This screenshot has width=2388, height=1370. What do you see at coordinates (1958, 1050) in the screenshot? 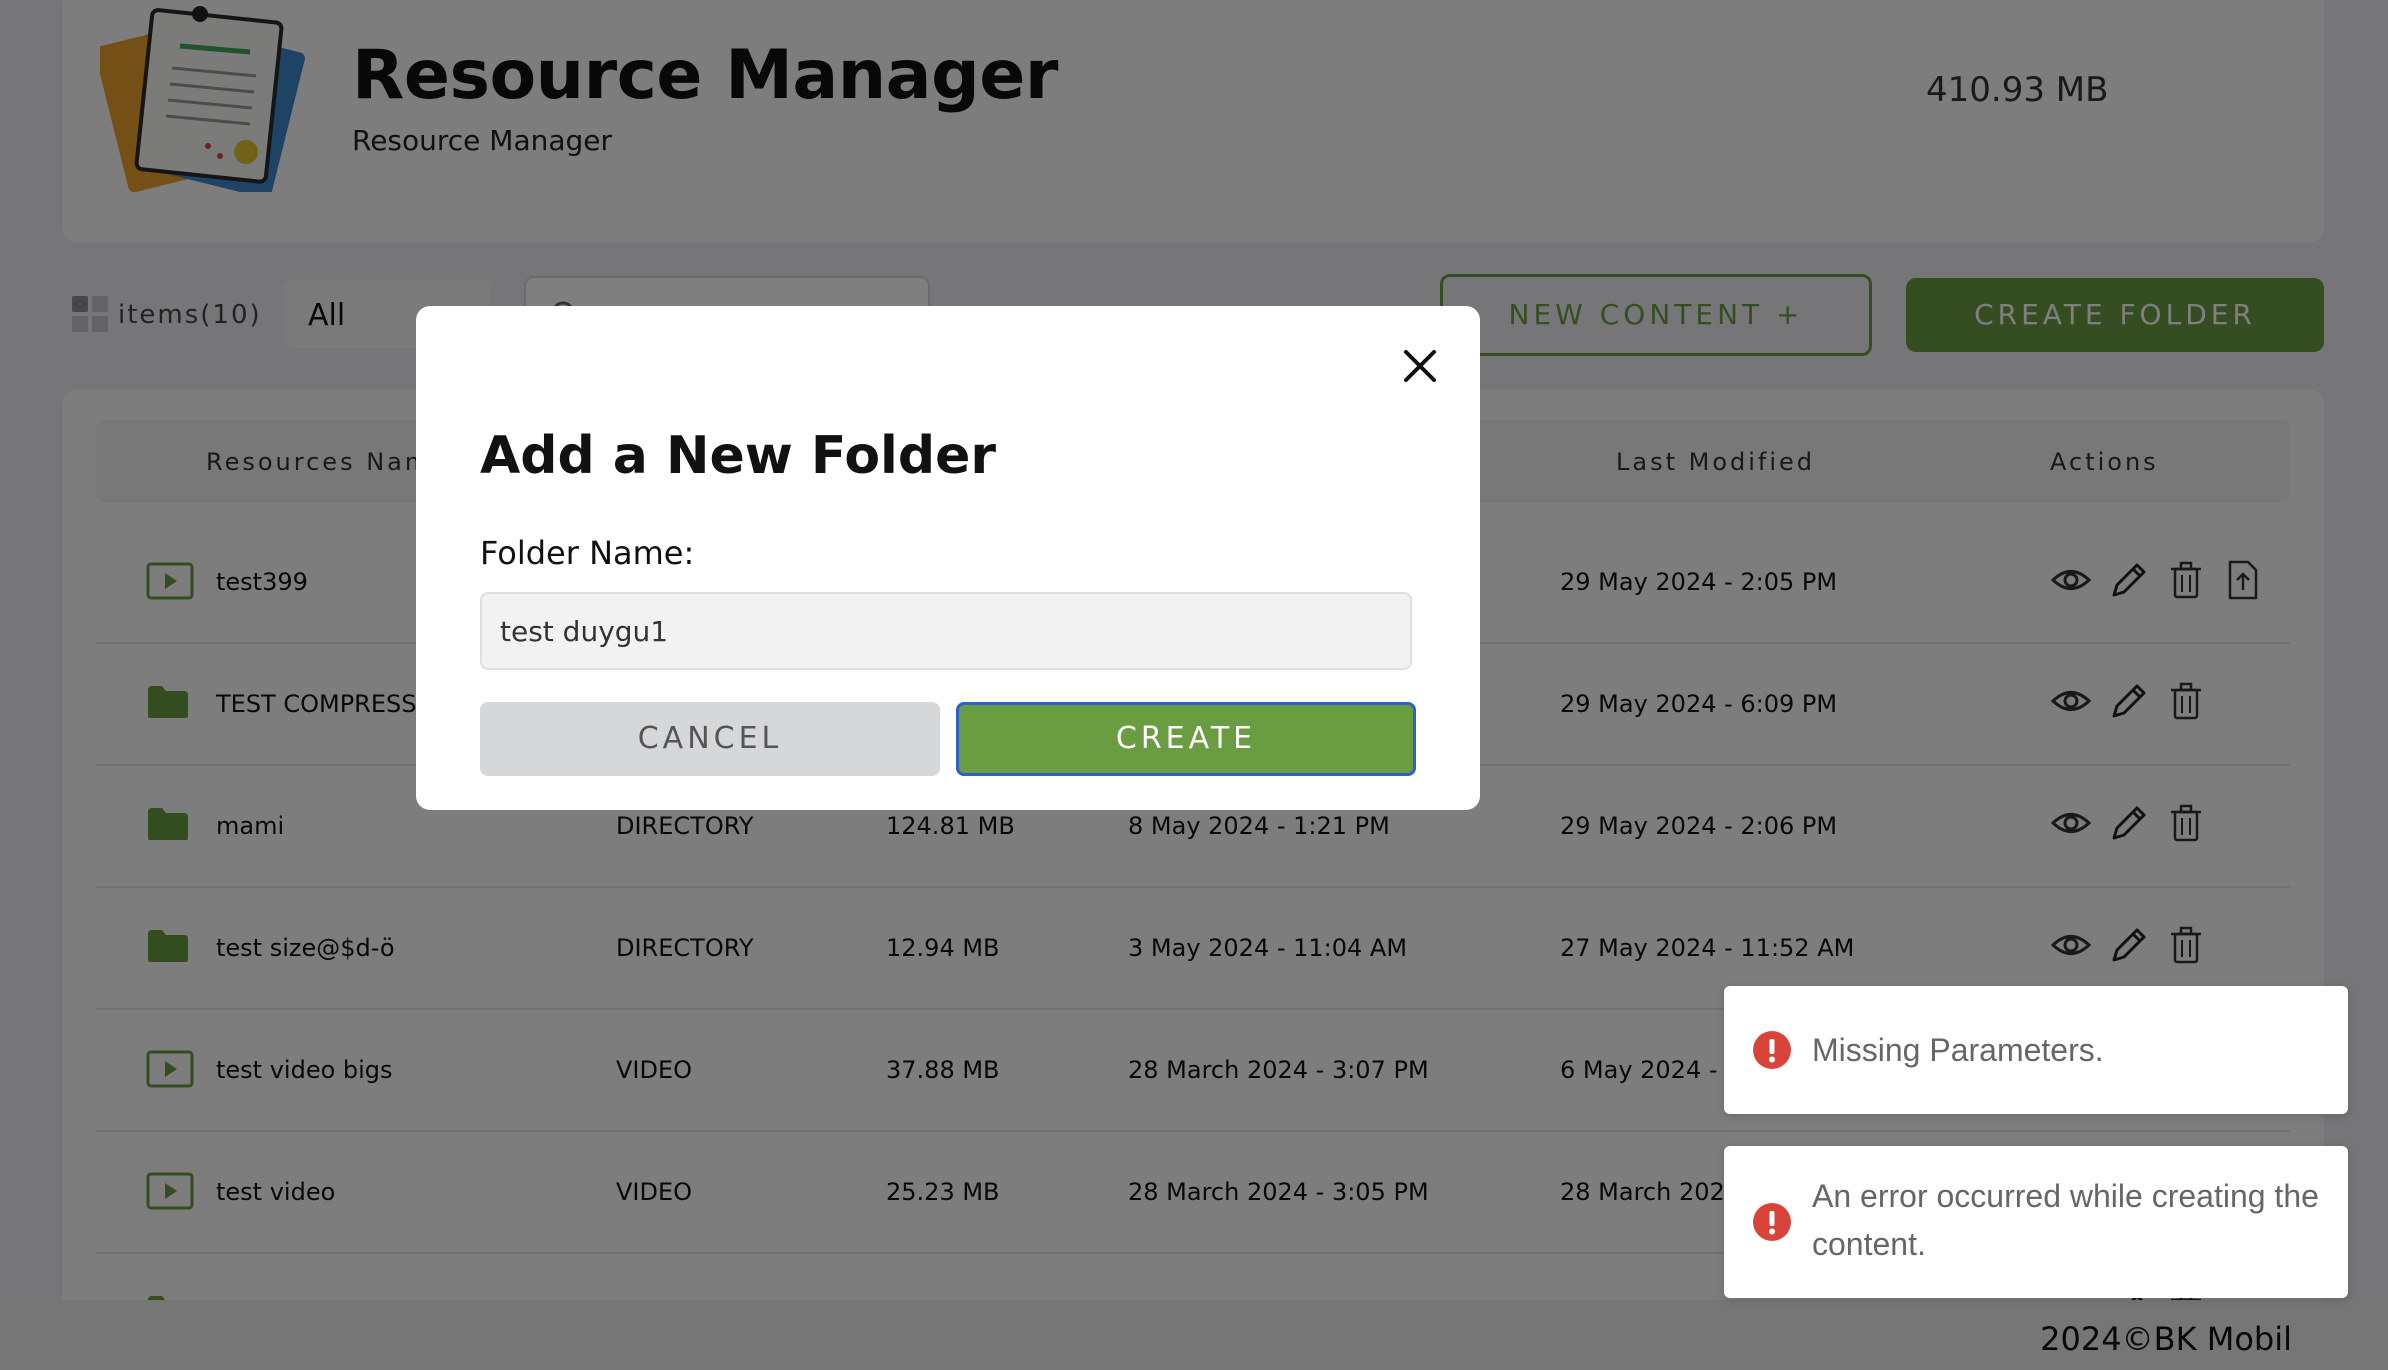
I see `toast-message: Missing Parameters.` at bounding box center [1958, 1050].